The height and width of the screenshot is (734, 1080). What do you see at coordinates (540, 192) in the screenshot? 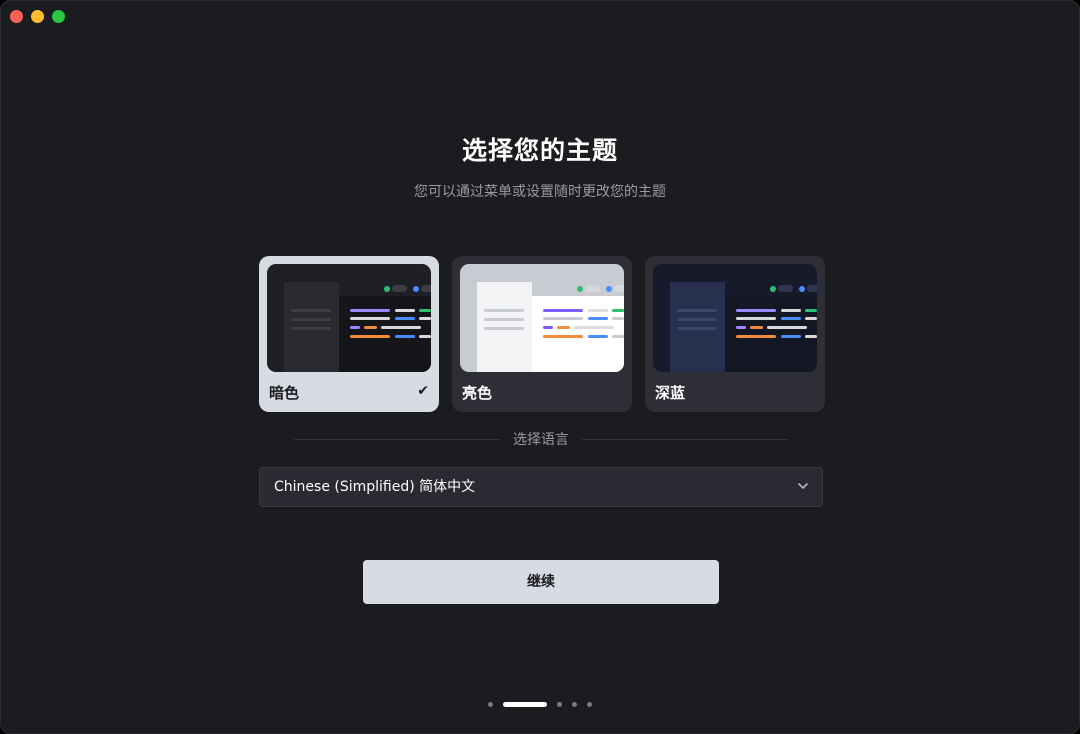
I see `page-subtitle: 您可以通过菜单或设置随时更改您的主题` at bounding box center [540, 192].